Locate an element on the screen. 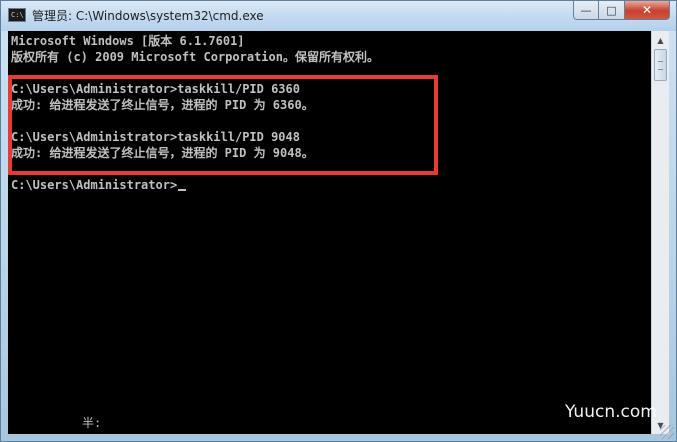 The width and height of the screenshot is (677, 442). text-cursor is located at coordinates (182, 190).